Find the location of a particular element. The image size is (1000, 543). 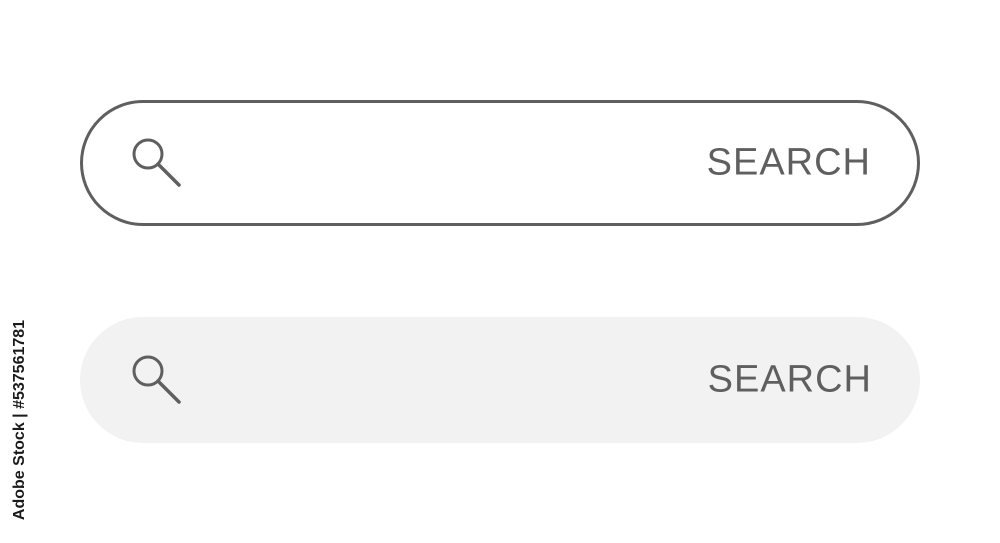

stock-watermark: Adobe Stock | #537561781 is located at coordinates (20, 420).